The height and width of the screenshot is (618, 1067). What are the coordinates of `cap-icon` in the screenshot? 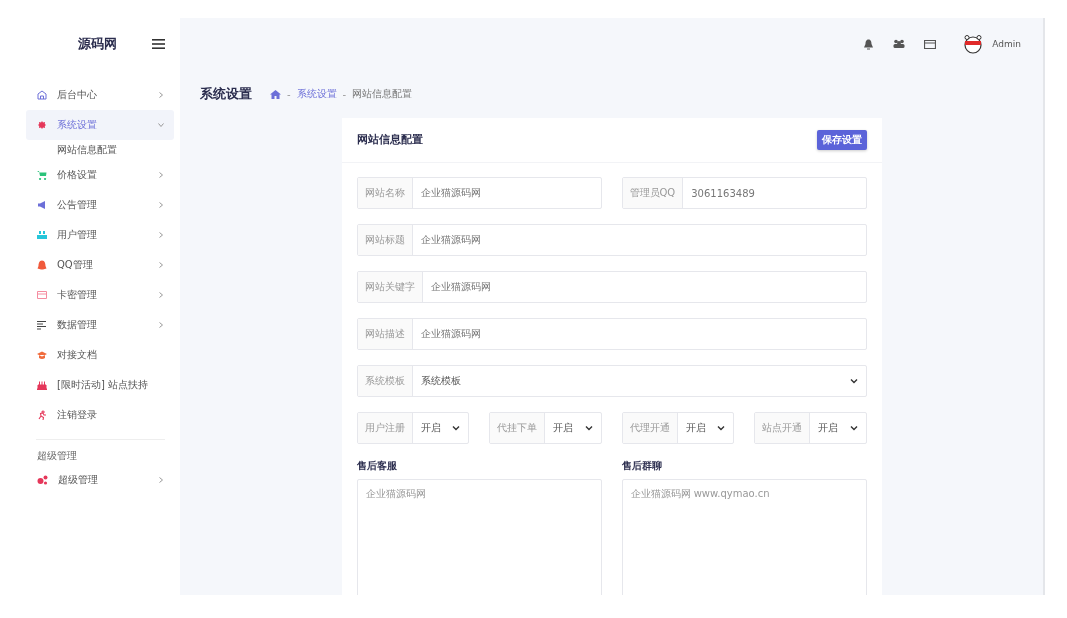 It's located at (42, 355).